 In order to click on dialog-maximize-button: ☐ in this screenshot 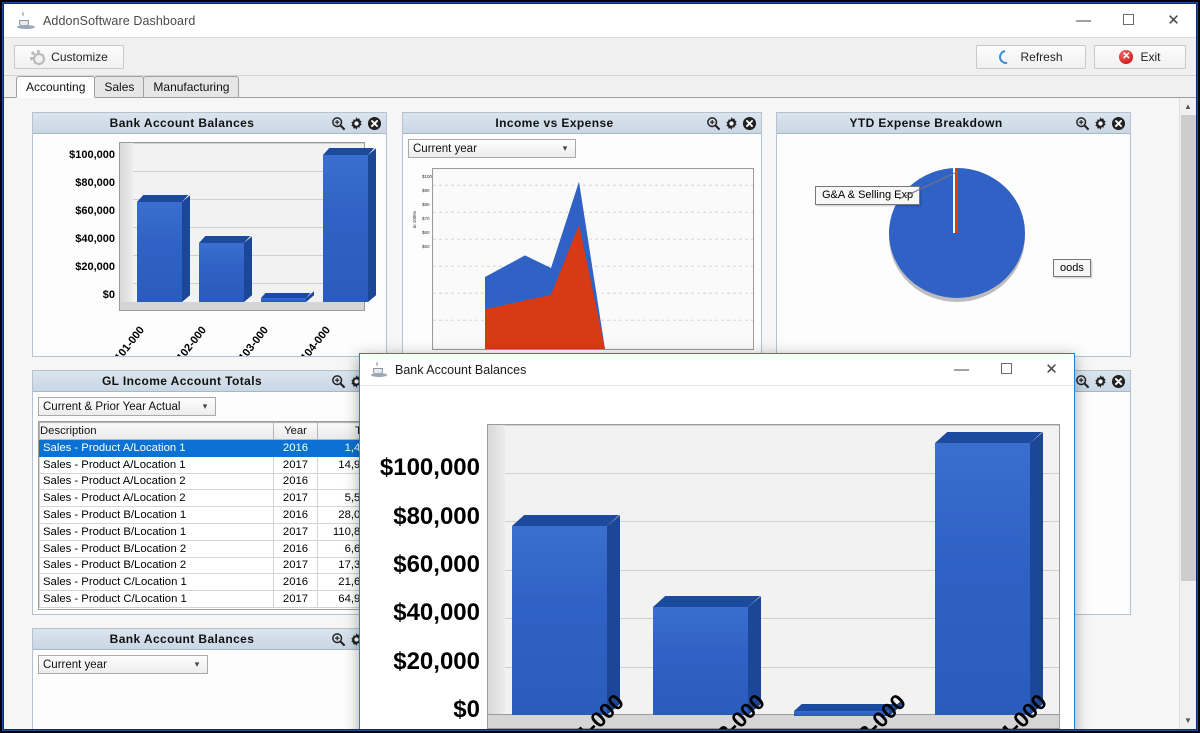, I will do `click(1006, 369)`.